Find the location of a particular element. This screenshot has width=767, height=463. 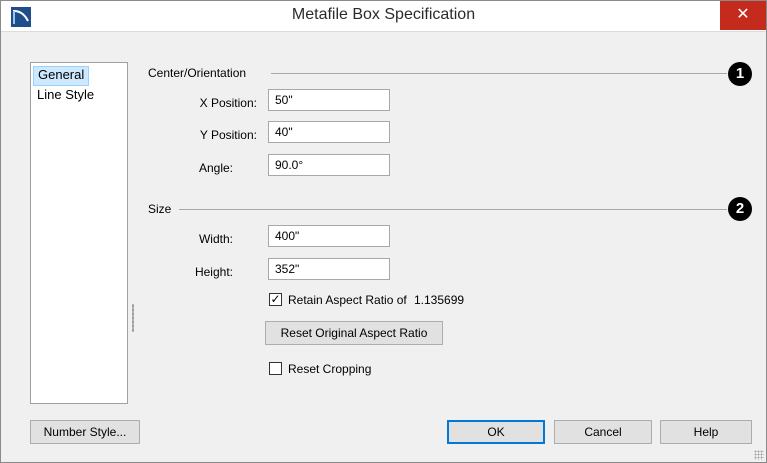

checkmark-icon: ✓ is located at coordinates (275, 299).